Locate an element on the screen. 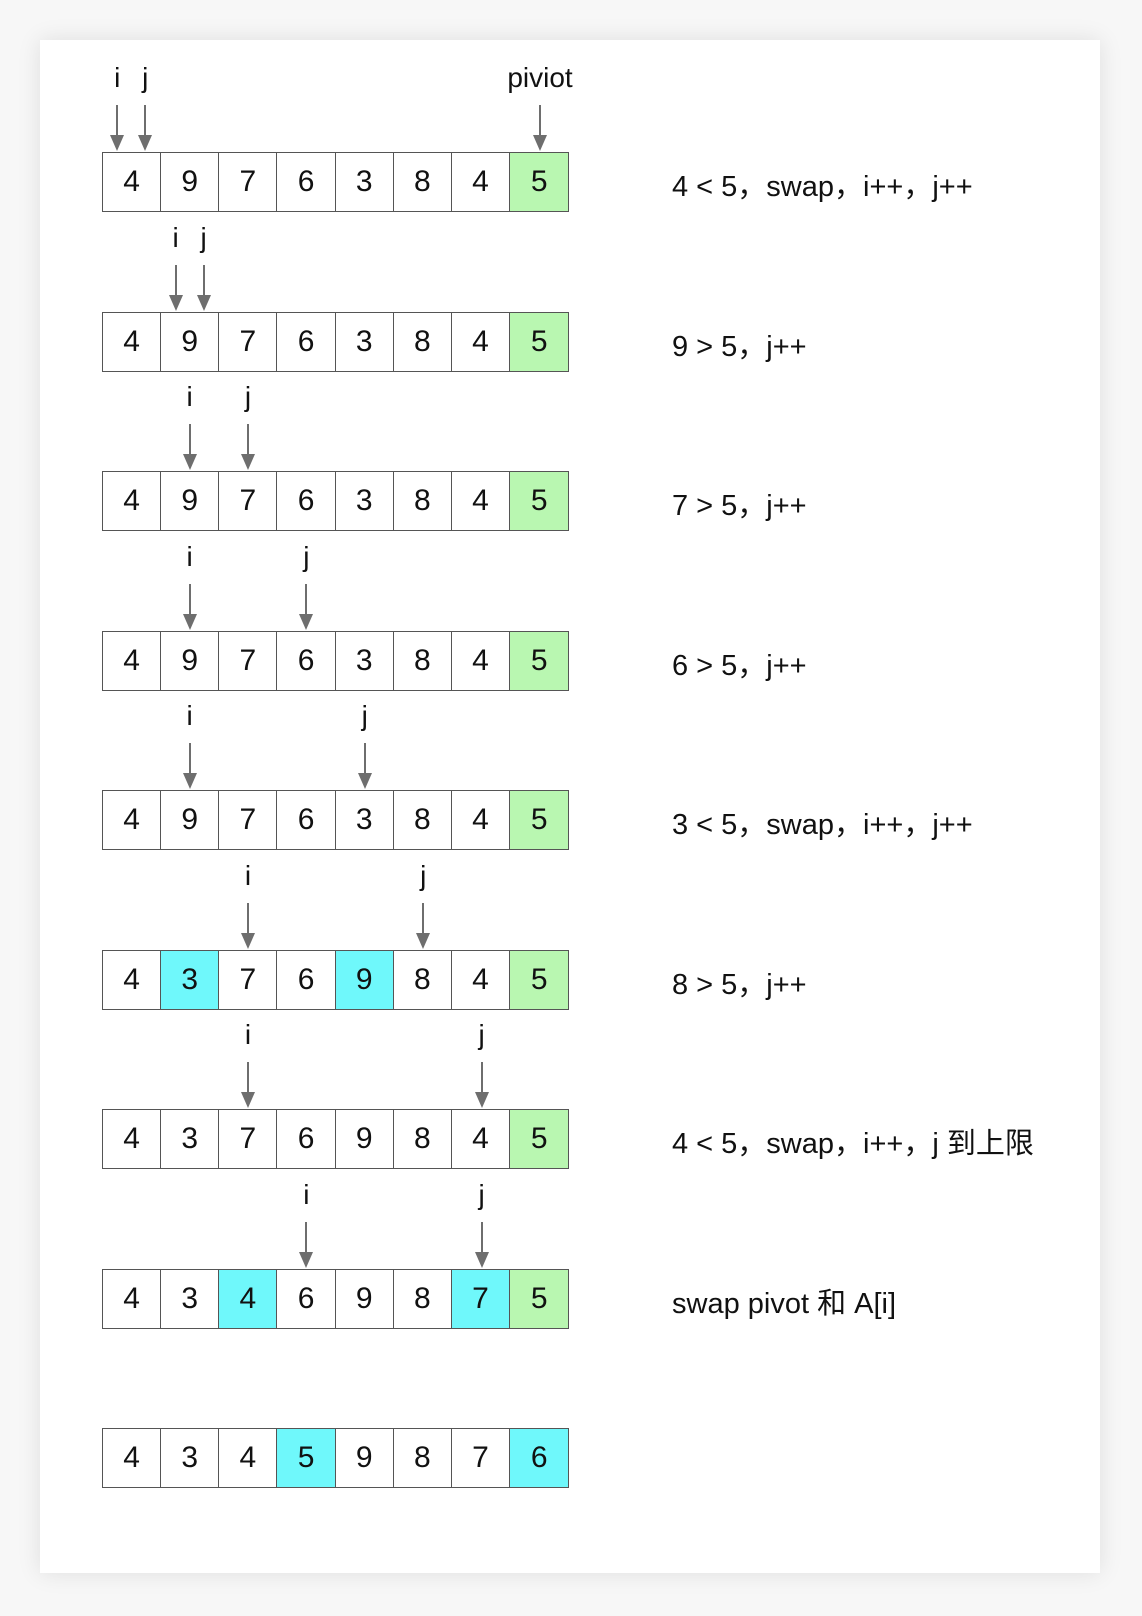 This screenshot has width=1142, height=1616. array-row: 43769845 is located at coordinates (336, 1139).